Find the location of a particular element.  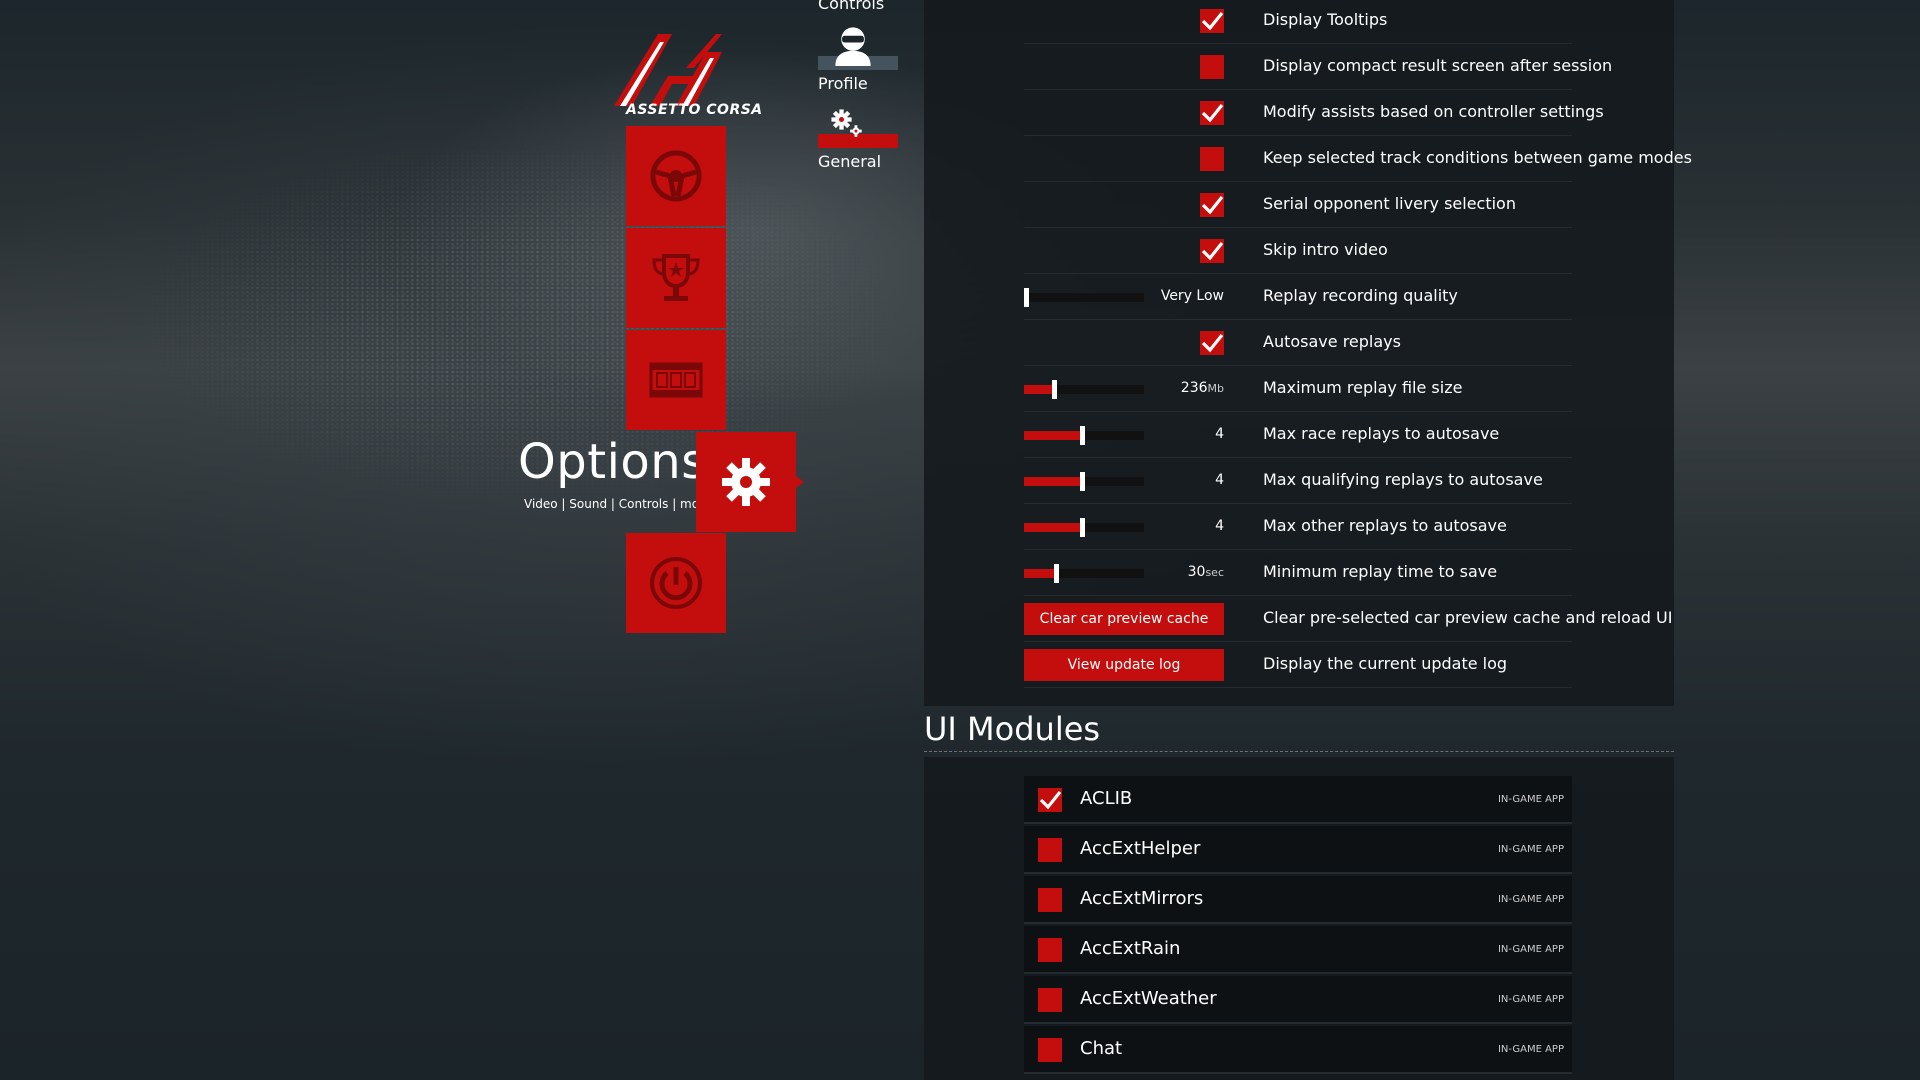

helmet-driver-icon is located at coordinates (853, 46).